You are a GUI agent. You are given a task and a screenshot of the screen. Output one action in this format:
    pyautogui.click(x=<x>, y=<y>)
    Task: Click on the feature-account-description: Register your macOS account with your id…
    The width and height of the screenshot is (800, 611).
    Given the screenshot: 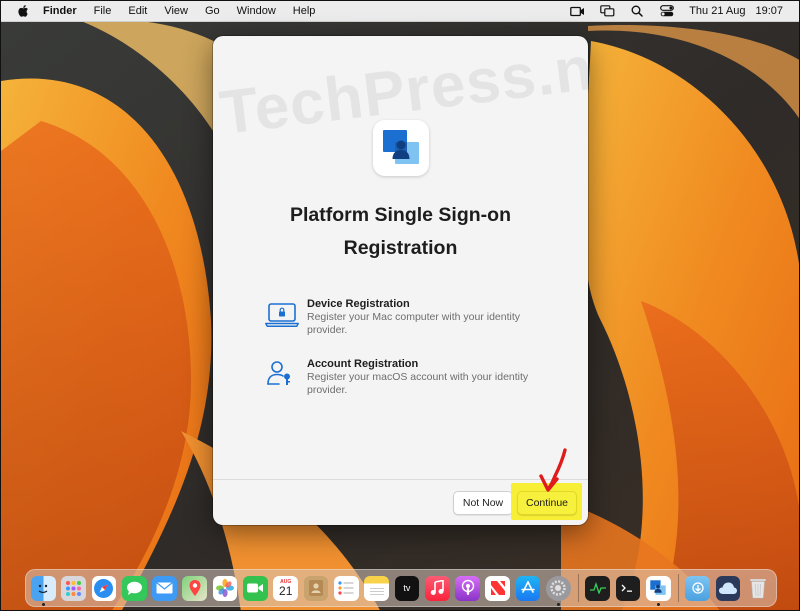 What is the action you would take?
    pyautogui.click(x=423, y=383)
    